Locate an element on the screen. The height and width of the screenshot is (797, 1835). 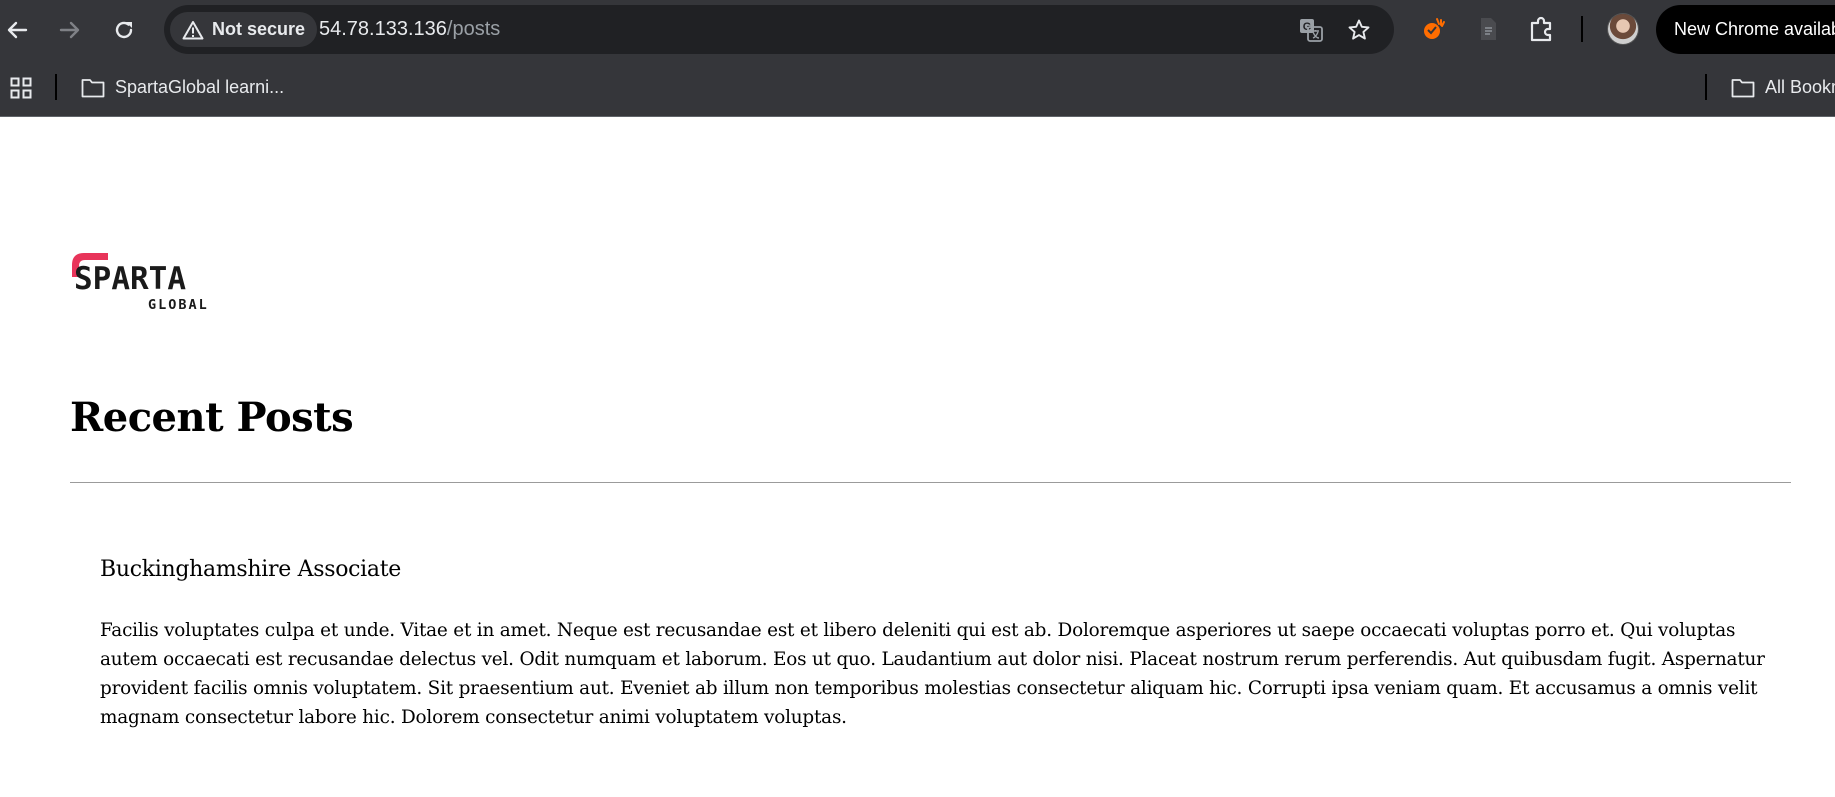
document-extension-button is located at coordinates (1488, 29).